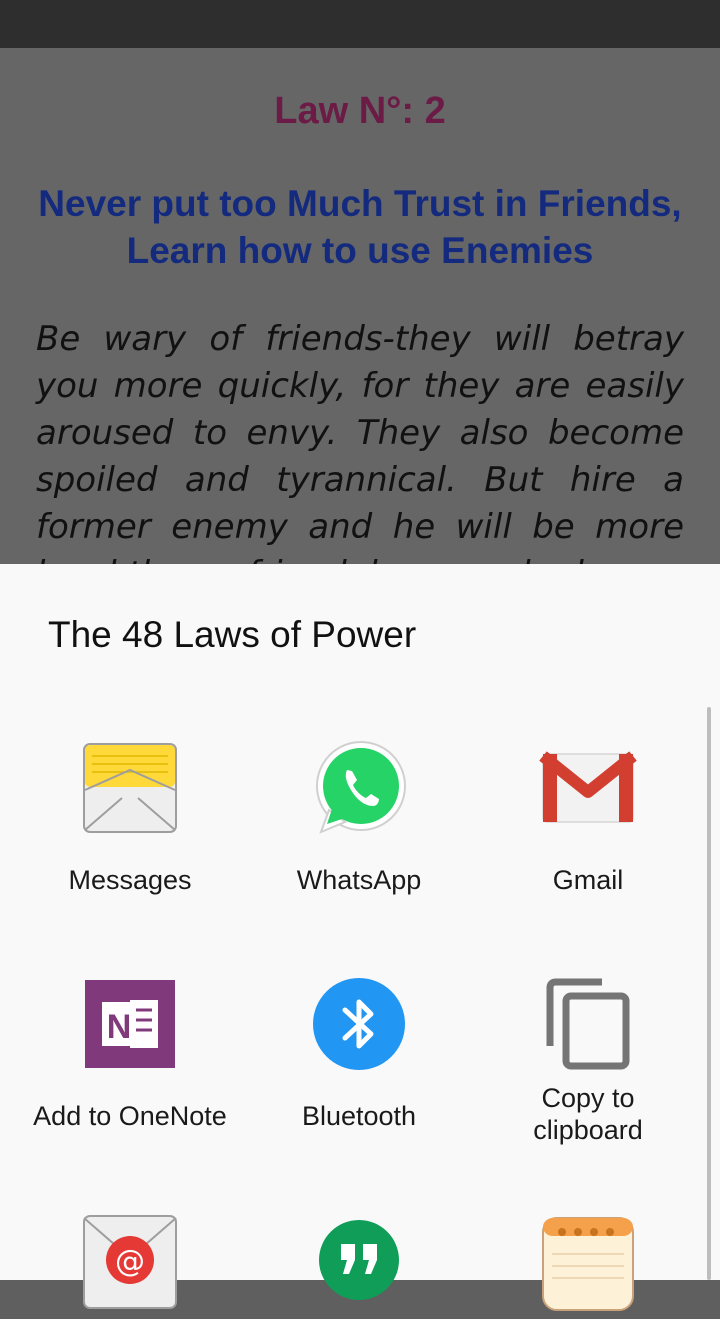 The height and width of the screenshot is (1319, 720). Describe the element at coordinates (130, 790) in the screenshot. I see `messages-icon` at that location.